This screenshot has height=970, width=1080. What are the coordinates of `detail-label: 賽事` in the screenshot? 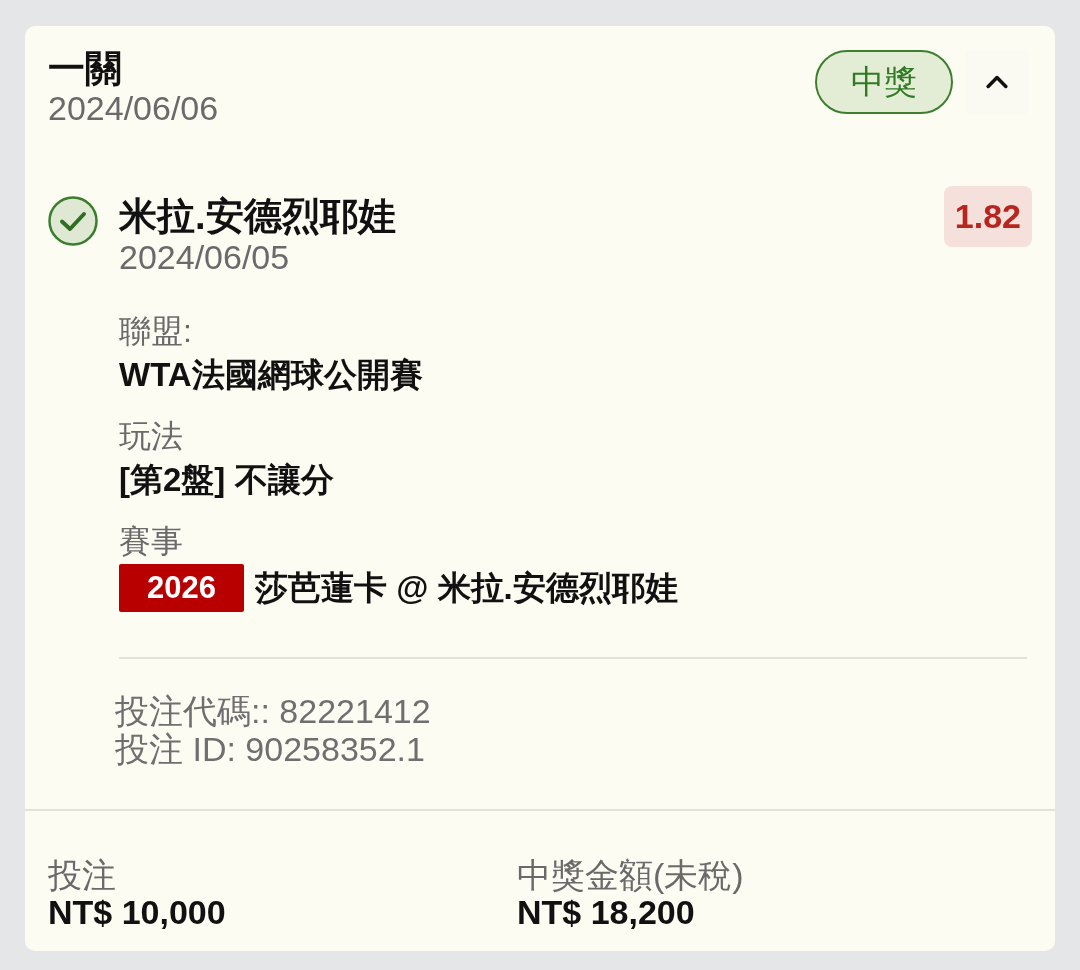 It's located at (151, 541).